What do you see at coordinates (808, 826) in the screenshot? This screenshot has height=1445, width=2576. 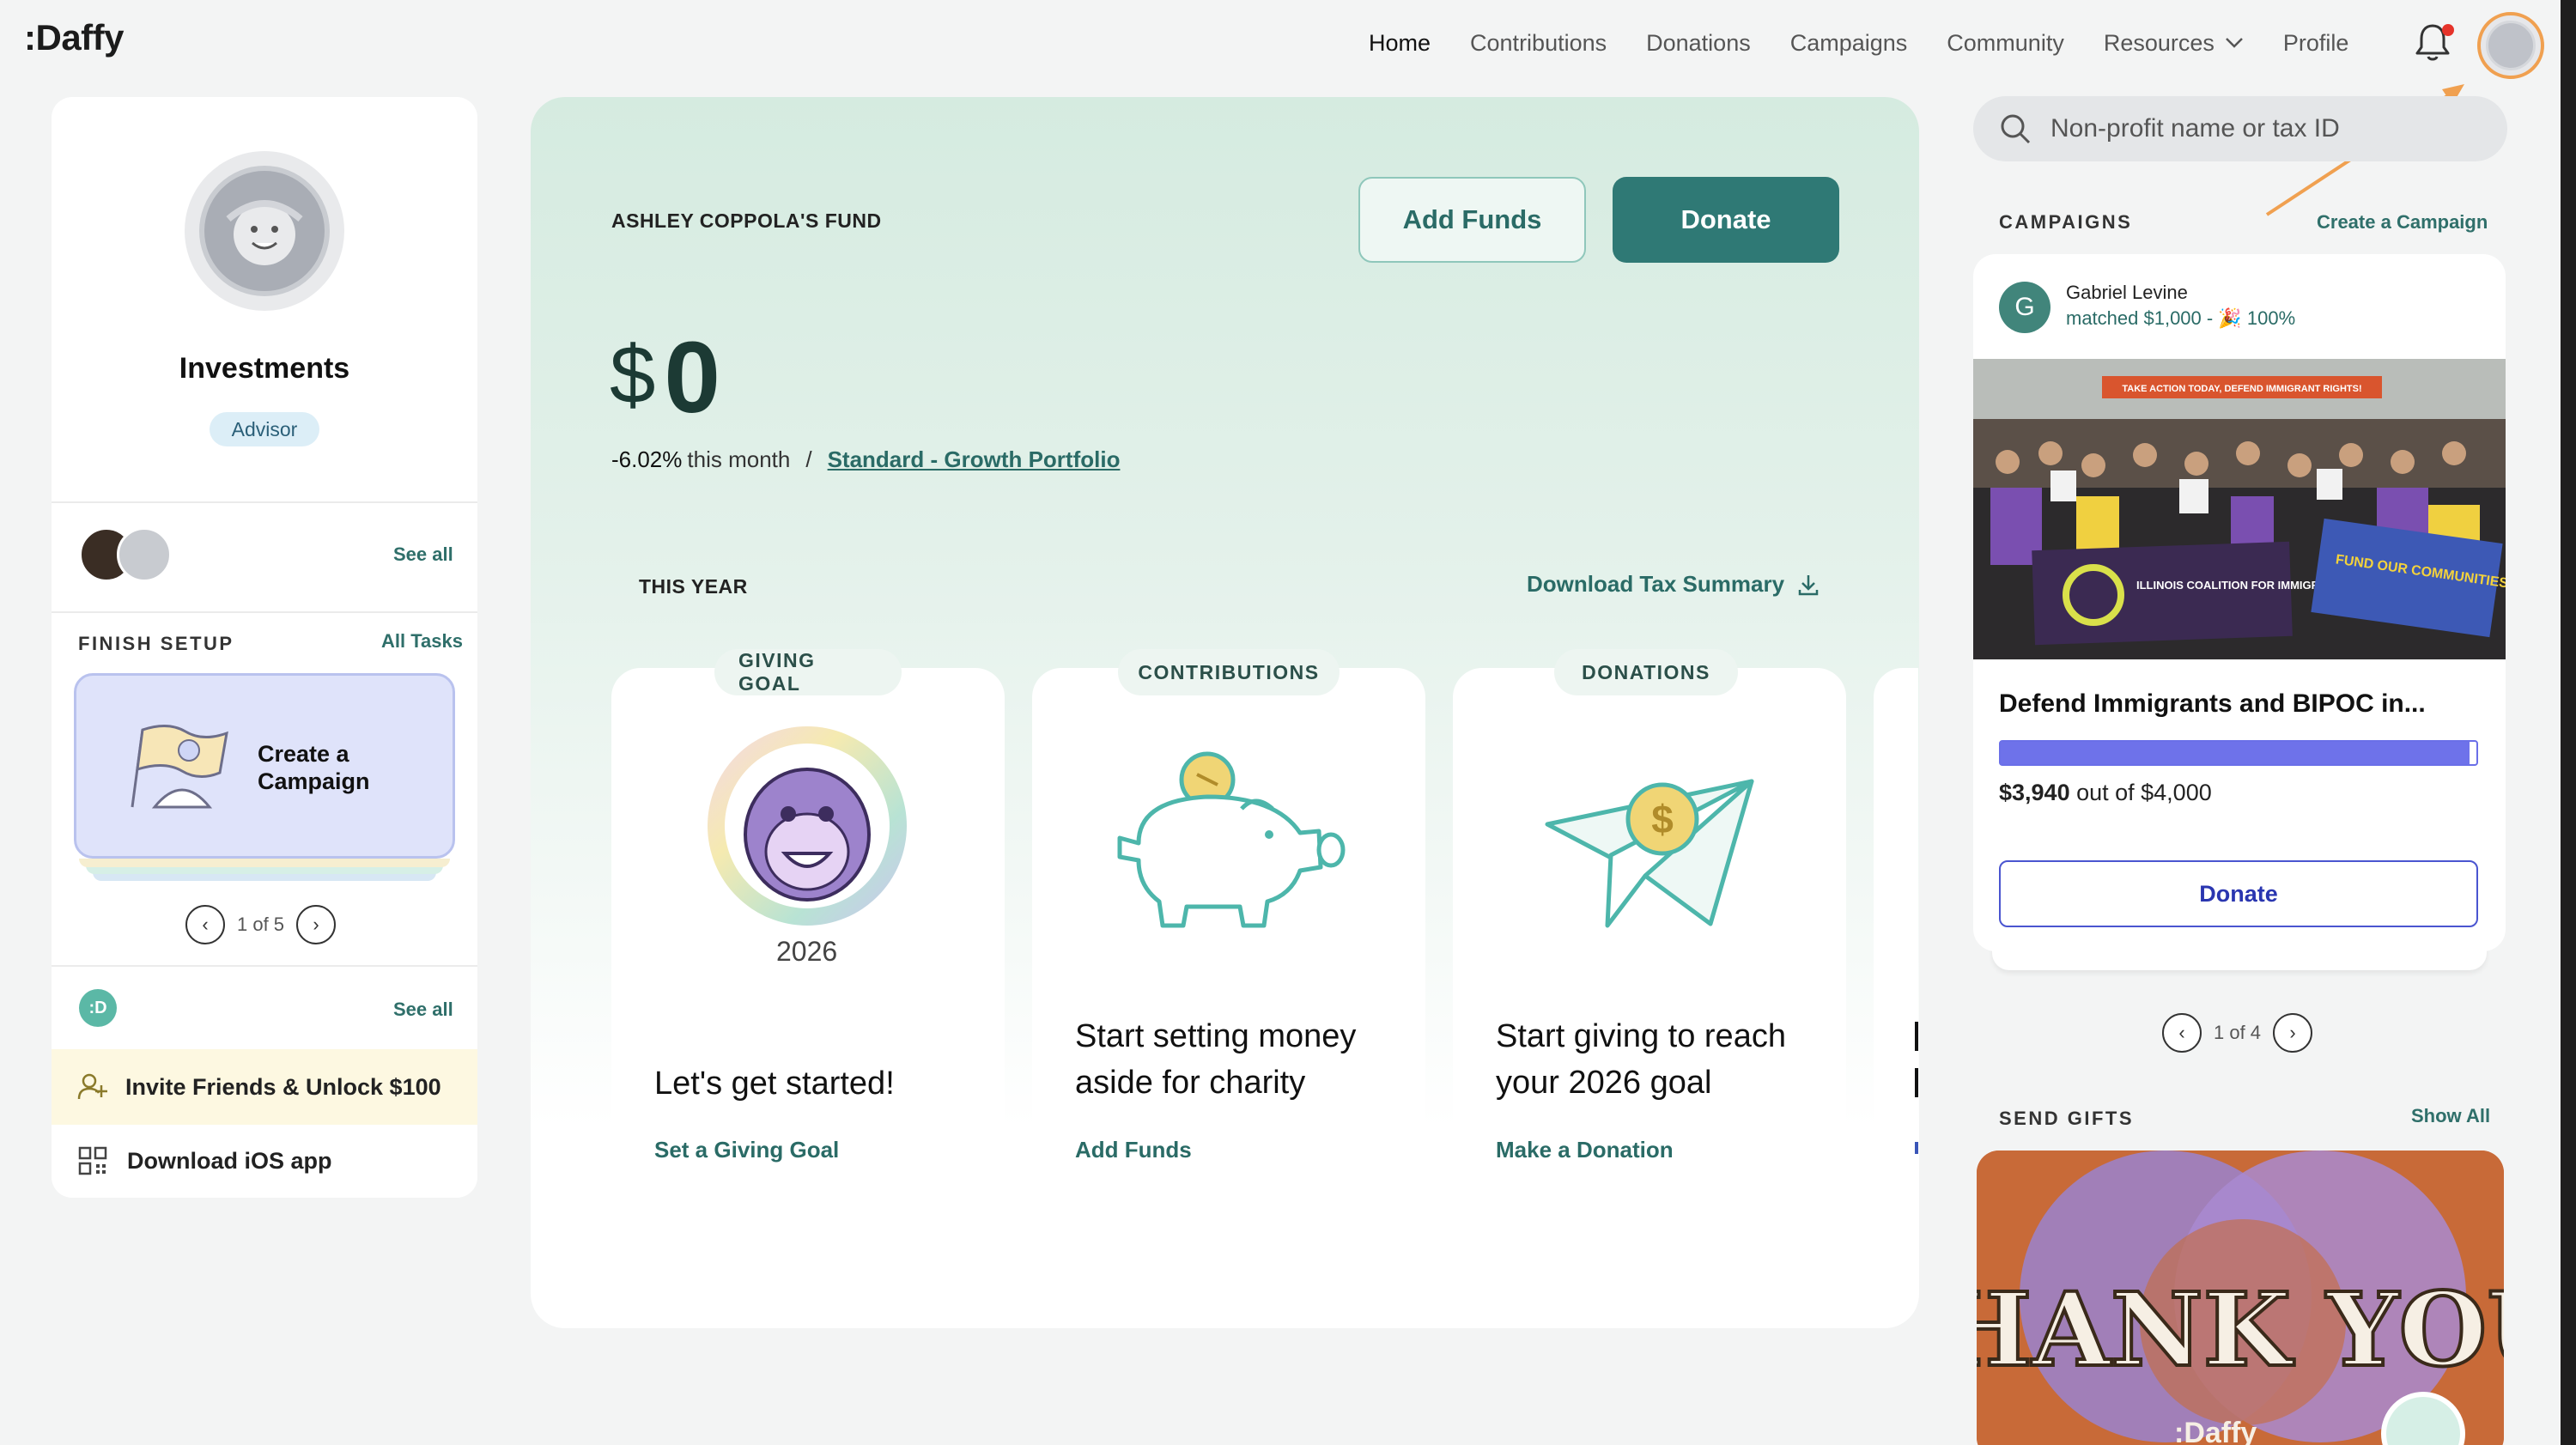 I see `gorilla-goal-badge-icon` at bounding box center [808, 826].